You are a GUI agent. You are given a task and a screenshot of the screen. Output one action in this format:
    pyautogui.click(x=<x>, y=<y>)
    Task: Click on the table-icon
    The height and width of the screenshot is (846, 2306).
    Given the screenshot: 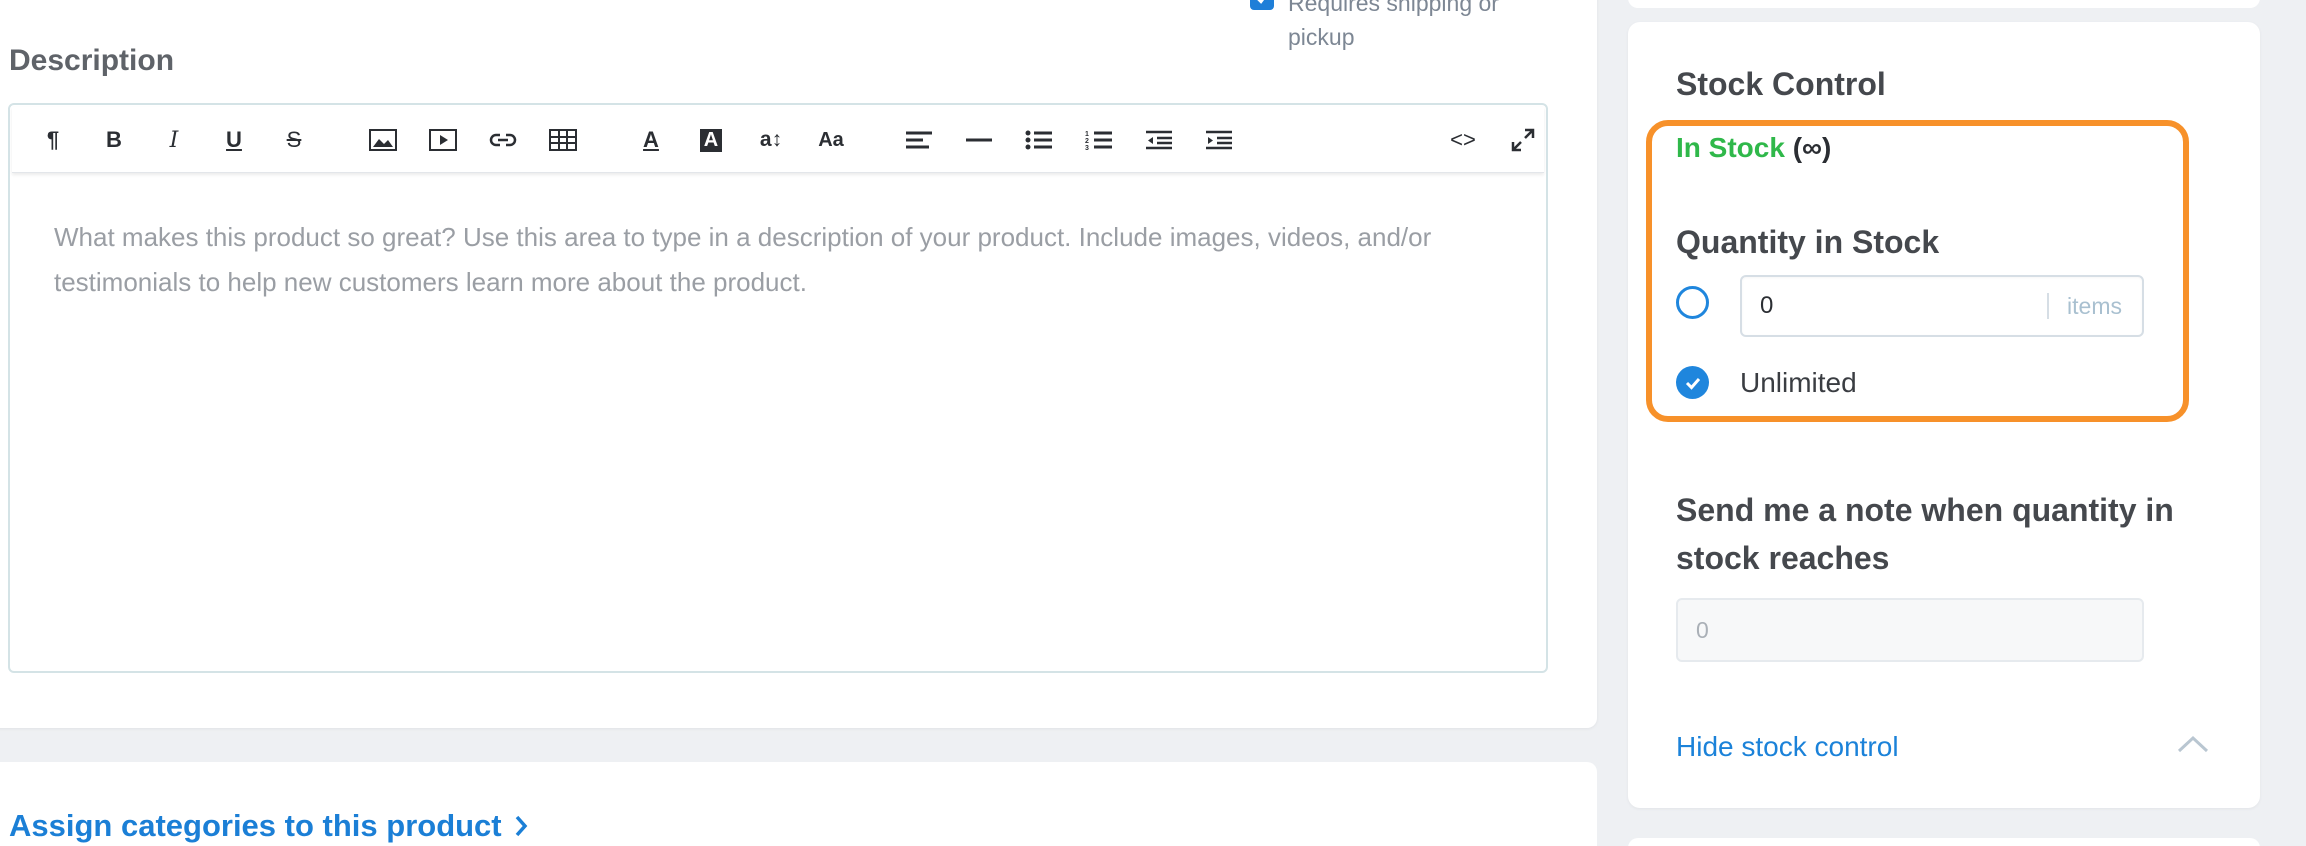 What is the action you would take?
    pyautogui.click(x=563, y=140)
    